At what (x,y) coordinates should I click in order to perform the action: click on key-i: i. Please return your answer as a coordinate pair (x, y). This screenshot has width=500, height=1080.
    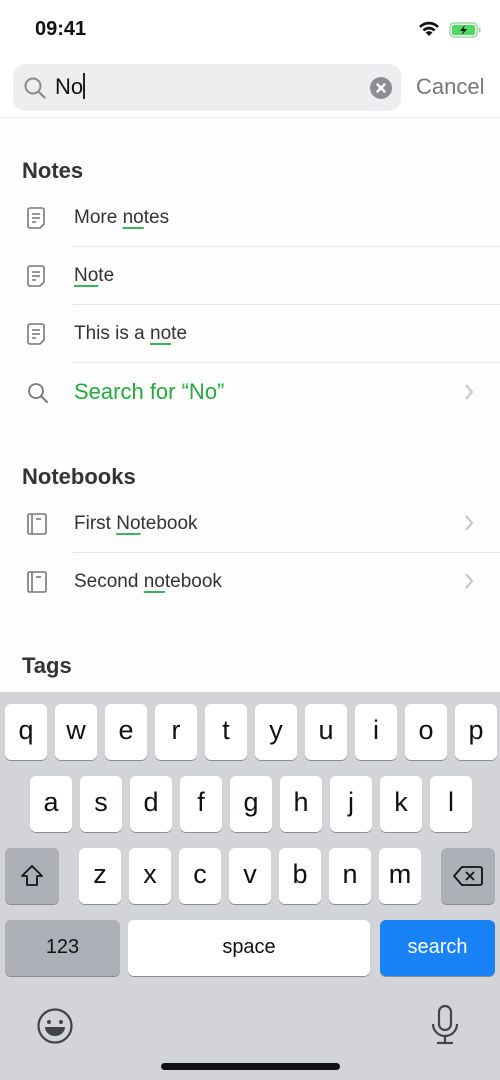
    Looking at the image, I should click on (376, 732).